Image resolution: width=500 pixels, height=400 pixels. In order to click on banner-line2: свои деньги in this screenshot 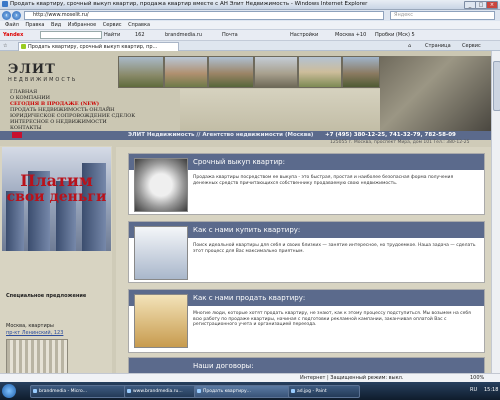, I will do `click(56, 197)`.